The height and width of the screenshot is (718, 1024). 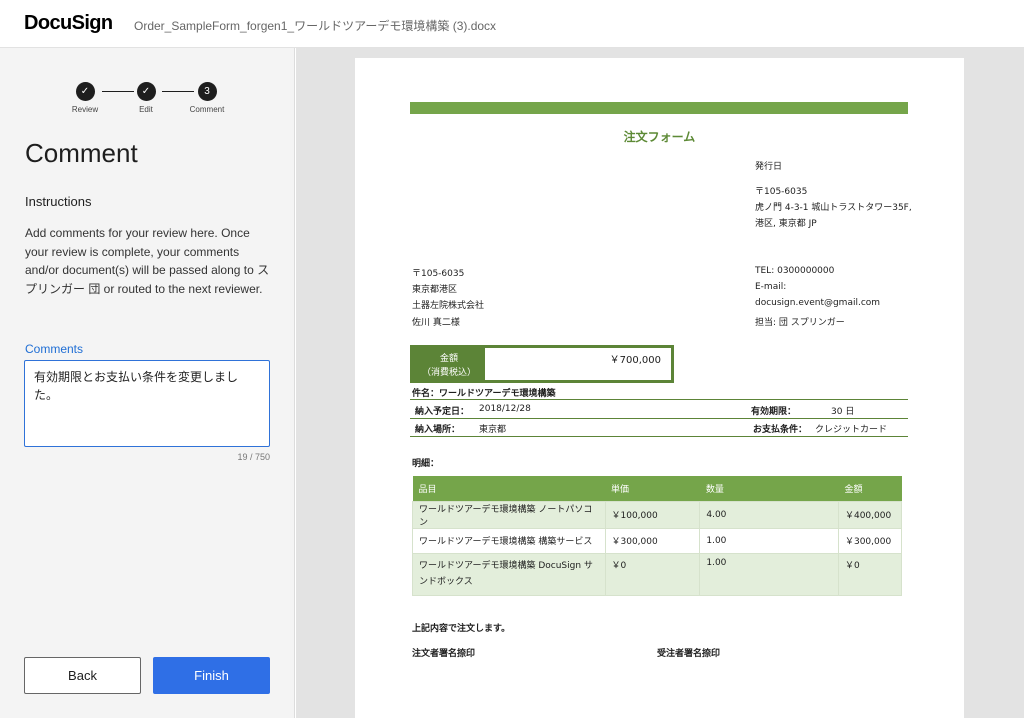 I want to click on payment-label: お支払条件：, so click(x=780, y=430).